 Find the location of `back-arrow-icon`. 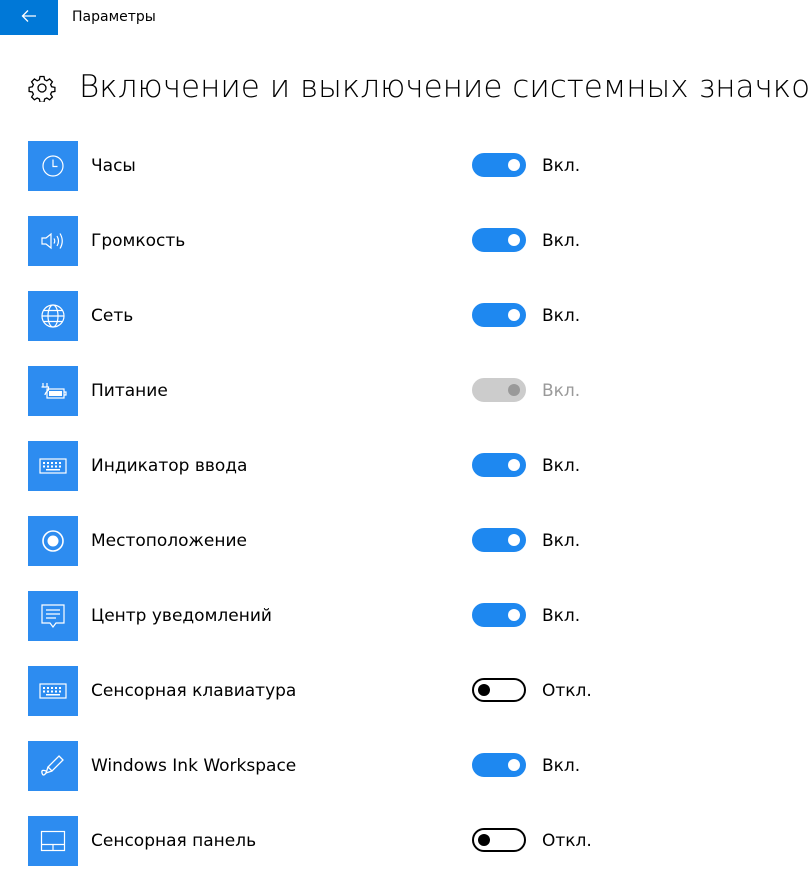

back-arrow-icon is located at coordinates (29, 17).